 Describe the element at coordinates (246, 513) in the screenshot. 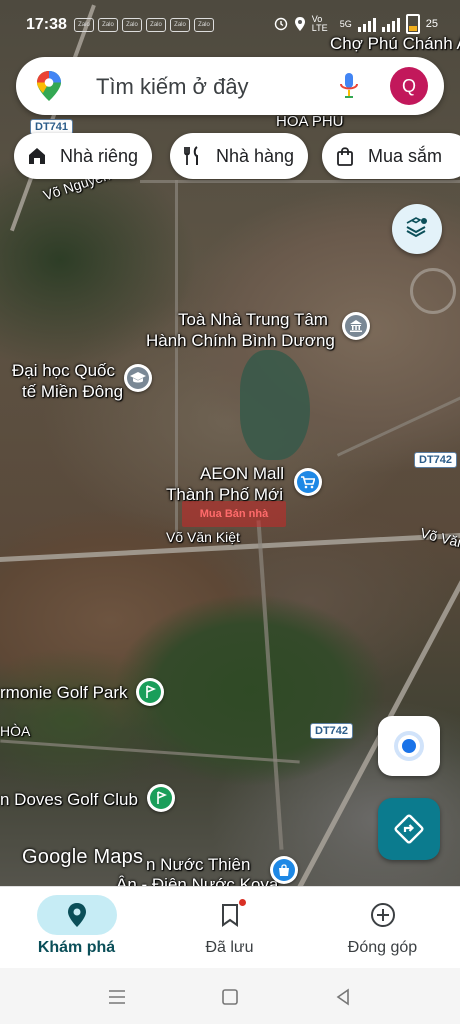

I see `watermark-text-2: Bán nhà` at that location.